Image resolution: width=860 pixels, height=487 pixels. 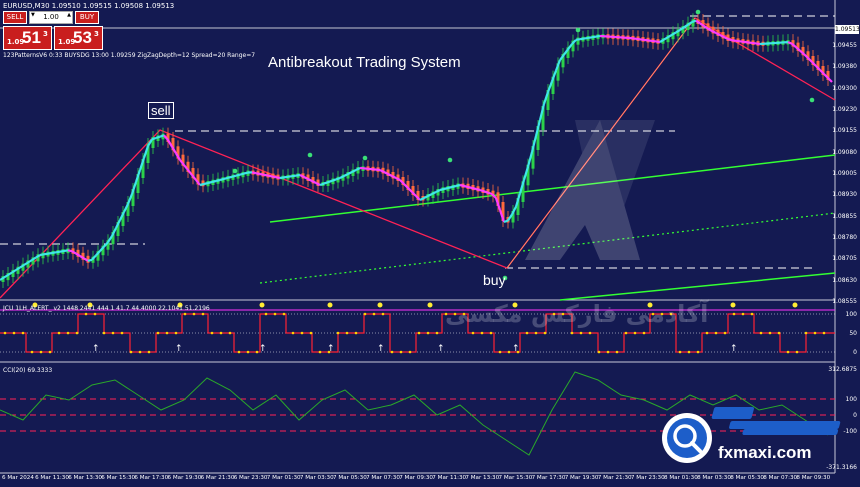 What do you see at coordinates (31, 37) in the screenshot?
I see `sell-price-main: 51` at bounding box center [31, 37].